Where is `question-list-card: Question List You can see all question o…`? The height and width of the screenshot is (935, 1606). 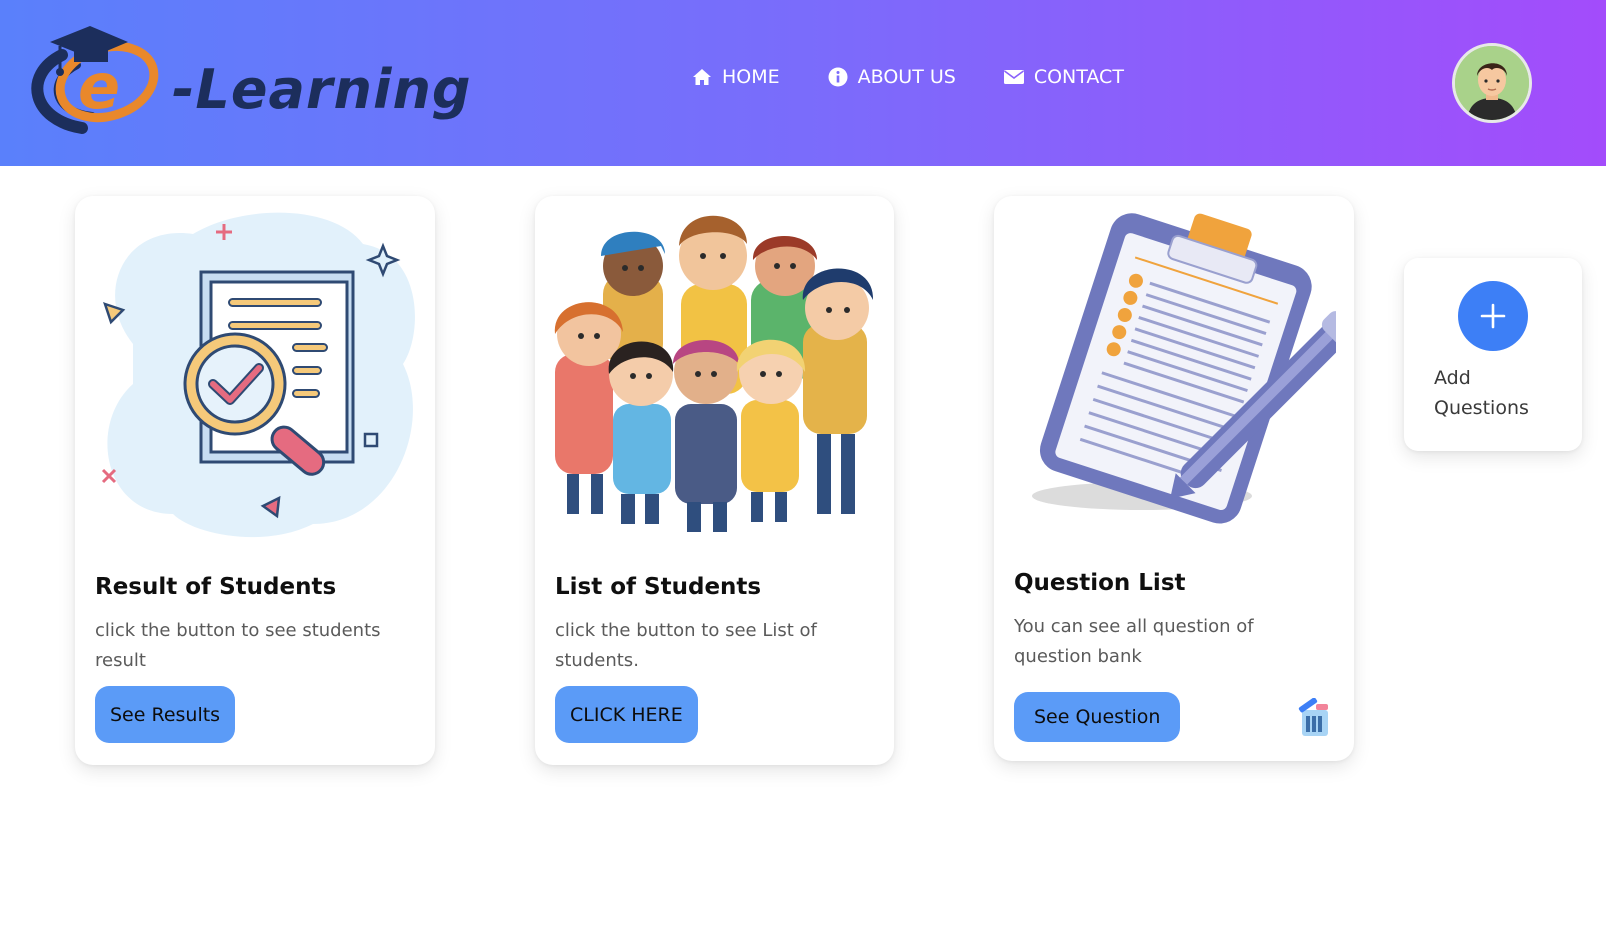 question-list-card: Question List You can see all question o… is located at coordinates (1176, 478).